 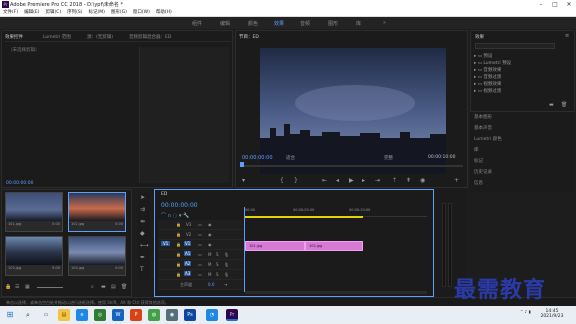 What do you see at coordinates (179, 205) in the screenshot?
I see `timeline-timecode: 00:00:00:00` at bounding box center [179, 205].